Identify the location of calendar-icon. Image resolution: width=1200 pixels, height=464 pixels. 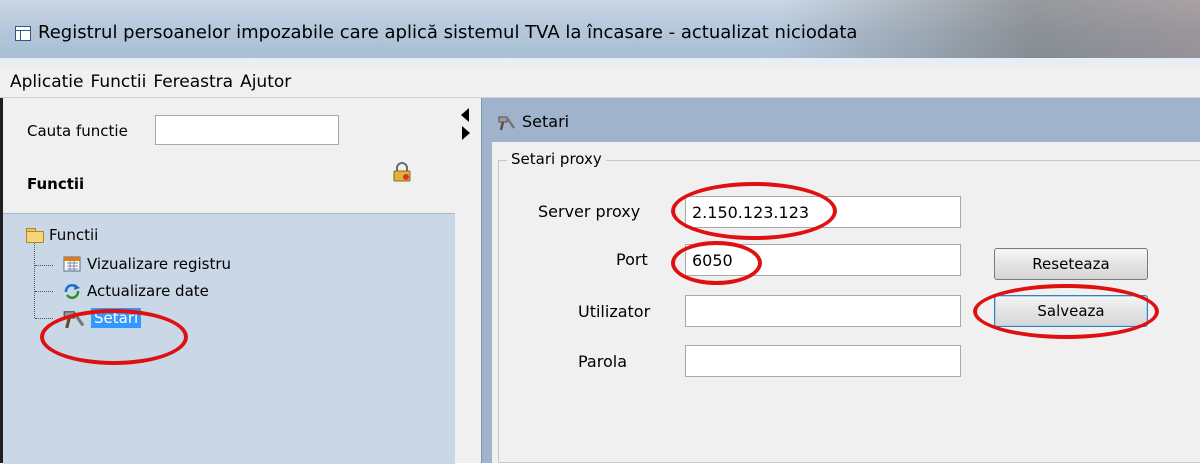
(72, 264).